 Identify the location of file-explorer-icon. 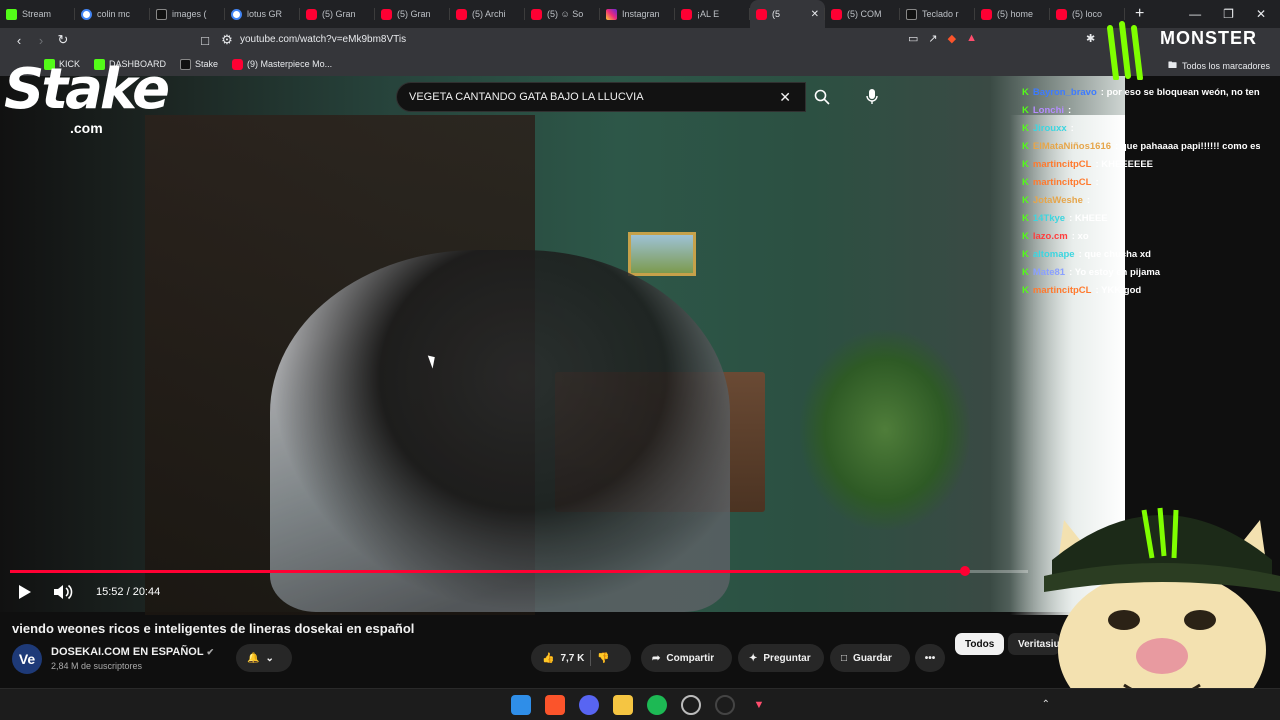
(623, 704).